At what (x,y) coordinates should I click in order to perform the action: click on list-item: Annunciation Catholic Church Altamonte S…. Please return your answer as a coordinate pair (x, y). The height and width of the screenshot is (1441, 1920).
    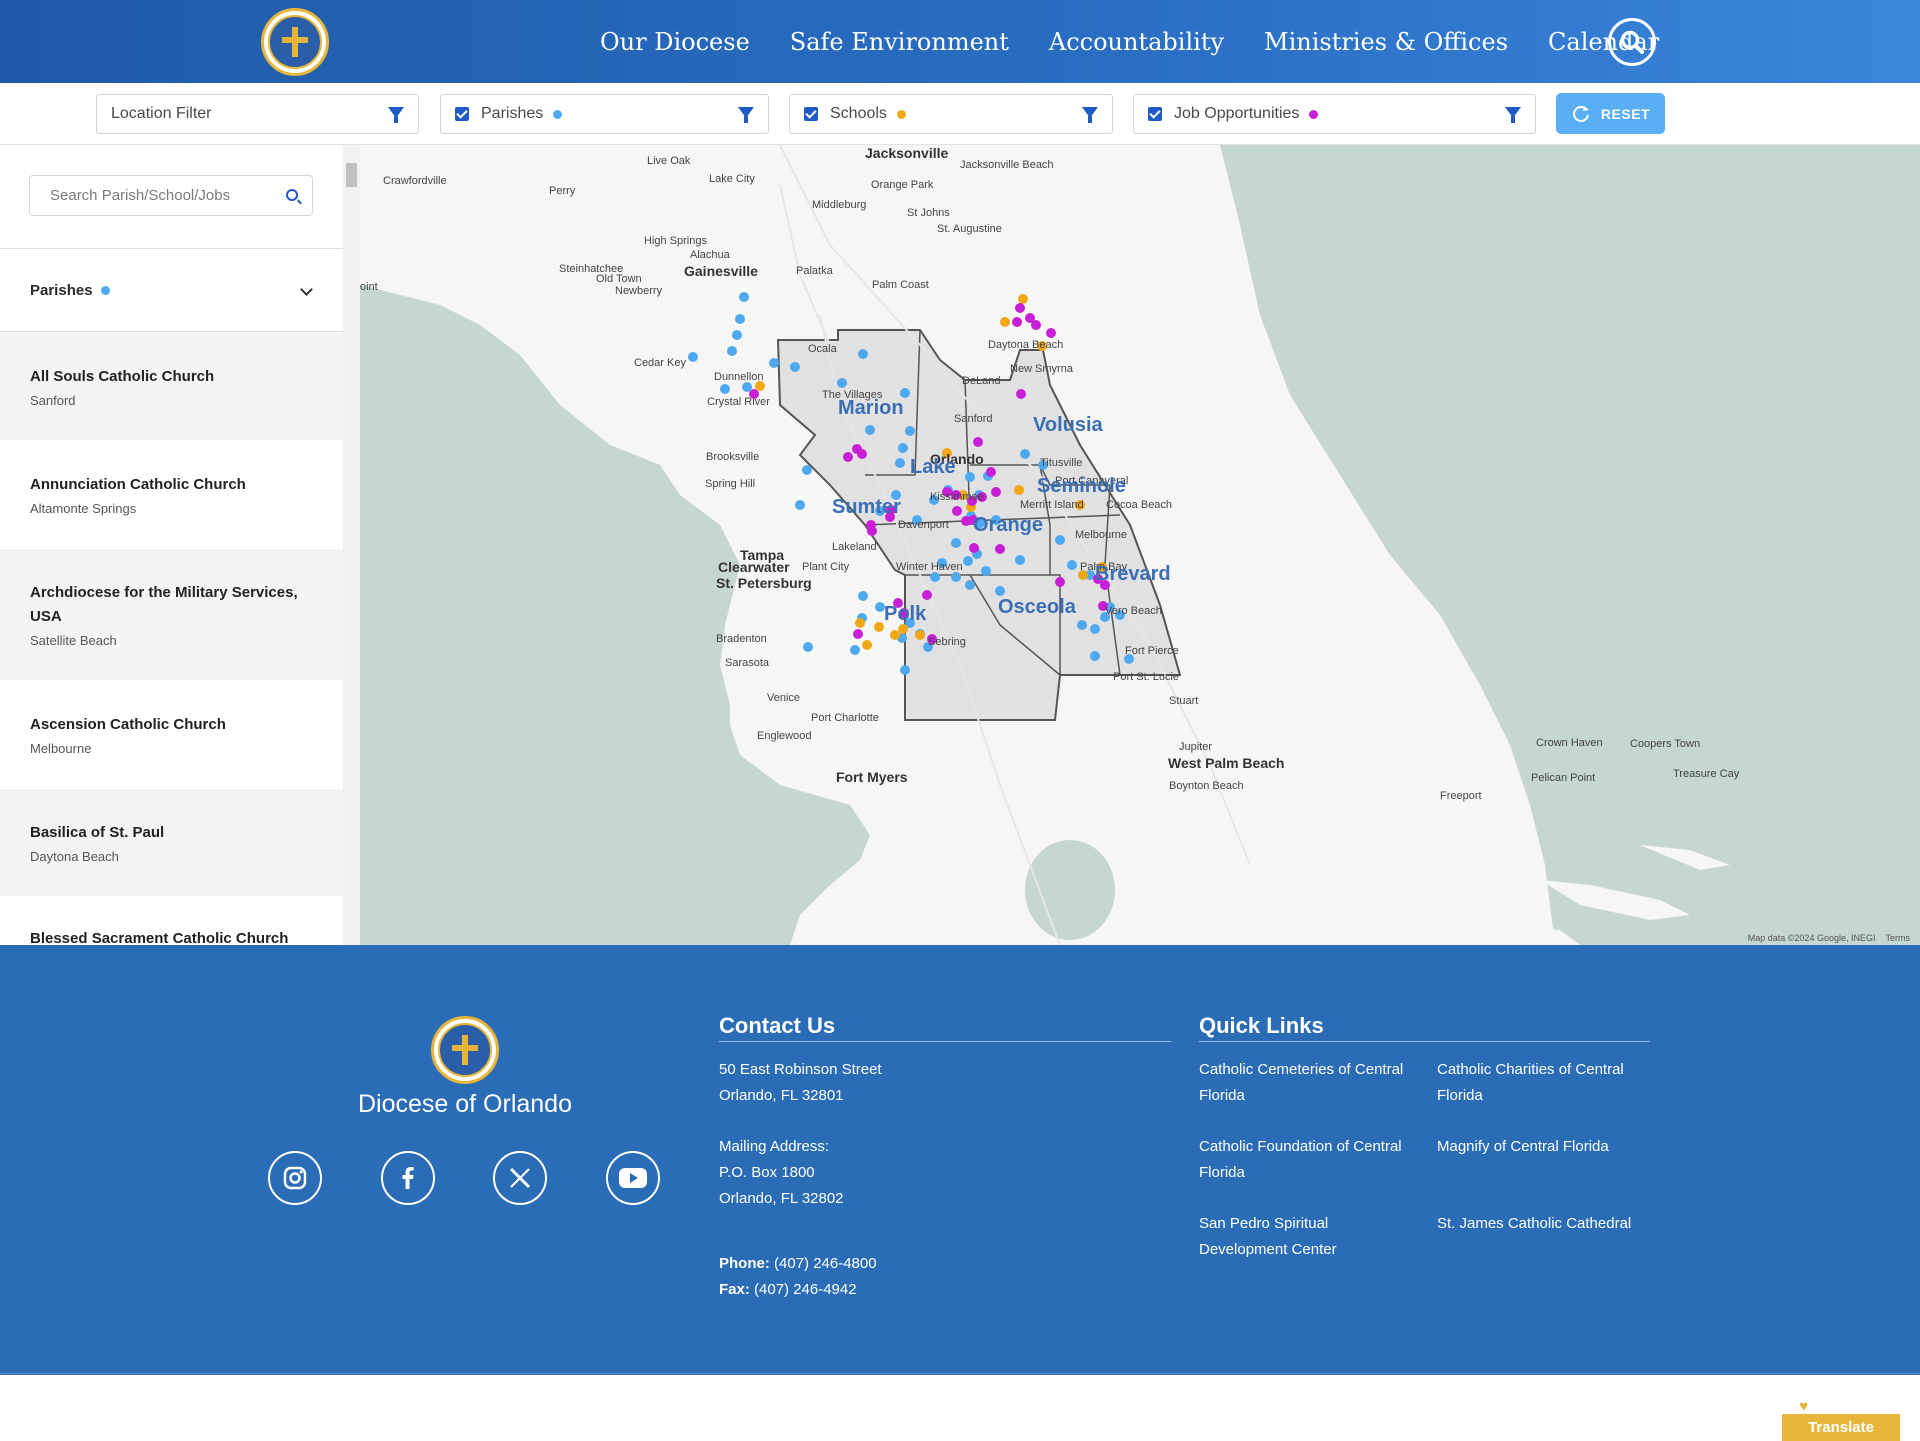
    Looking at the image, I should click on (171, 495).